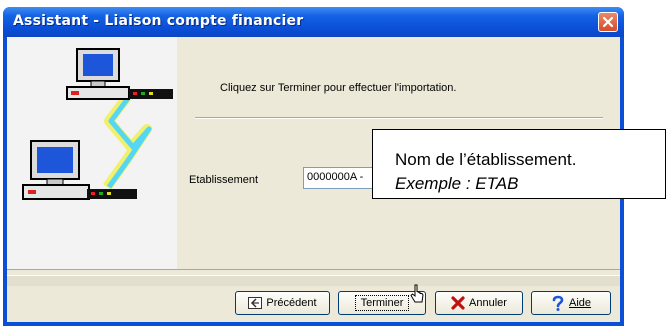 This screenshot has height=333, width=672. Describe the element at coordinates (486, 159) in the screenshot. I see `callout-title: Nom de l’établissement.` at that location.